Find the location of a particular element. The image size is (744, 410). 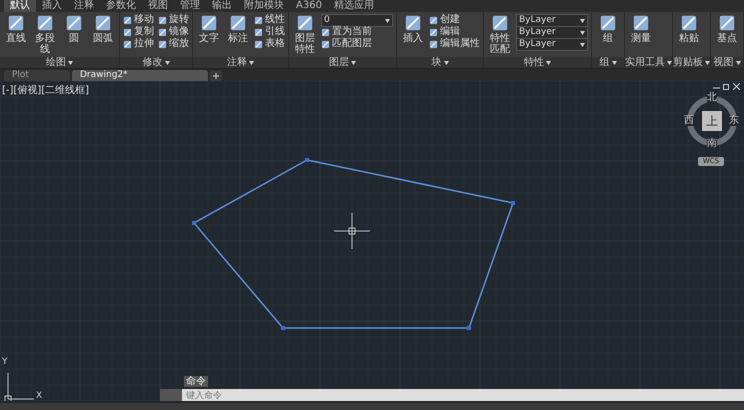

ribbon-tool: 测量 is located at coordinates (641, 29).